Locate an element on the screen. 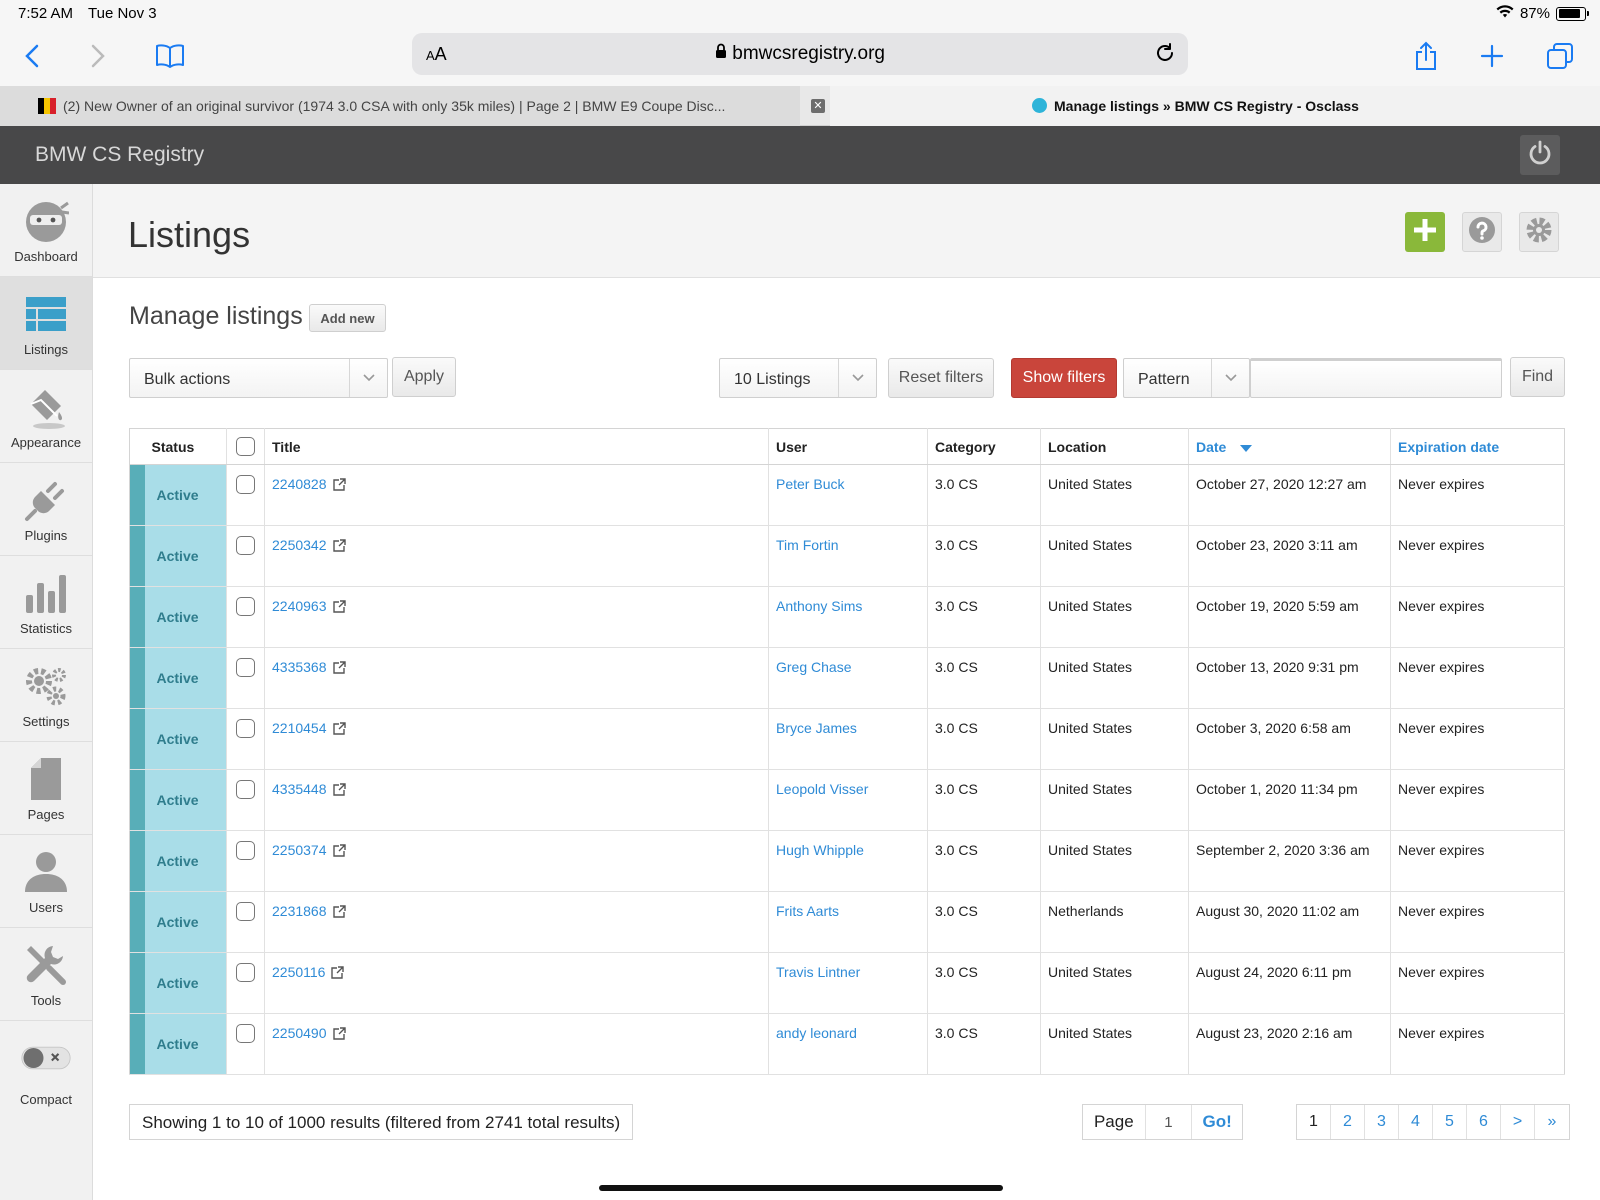 Image resolution: width=1600 pixels, height=1200 pixels. back-icon is located at coordinates (32, 56).